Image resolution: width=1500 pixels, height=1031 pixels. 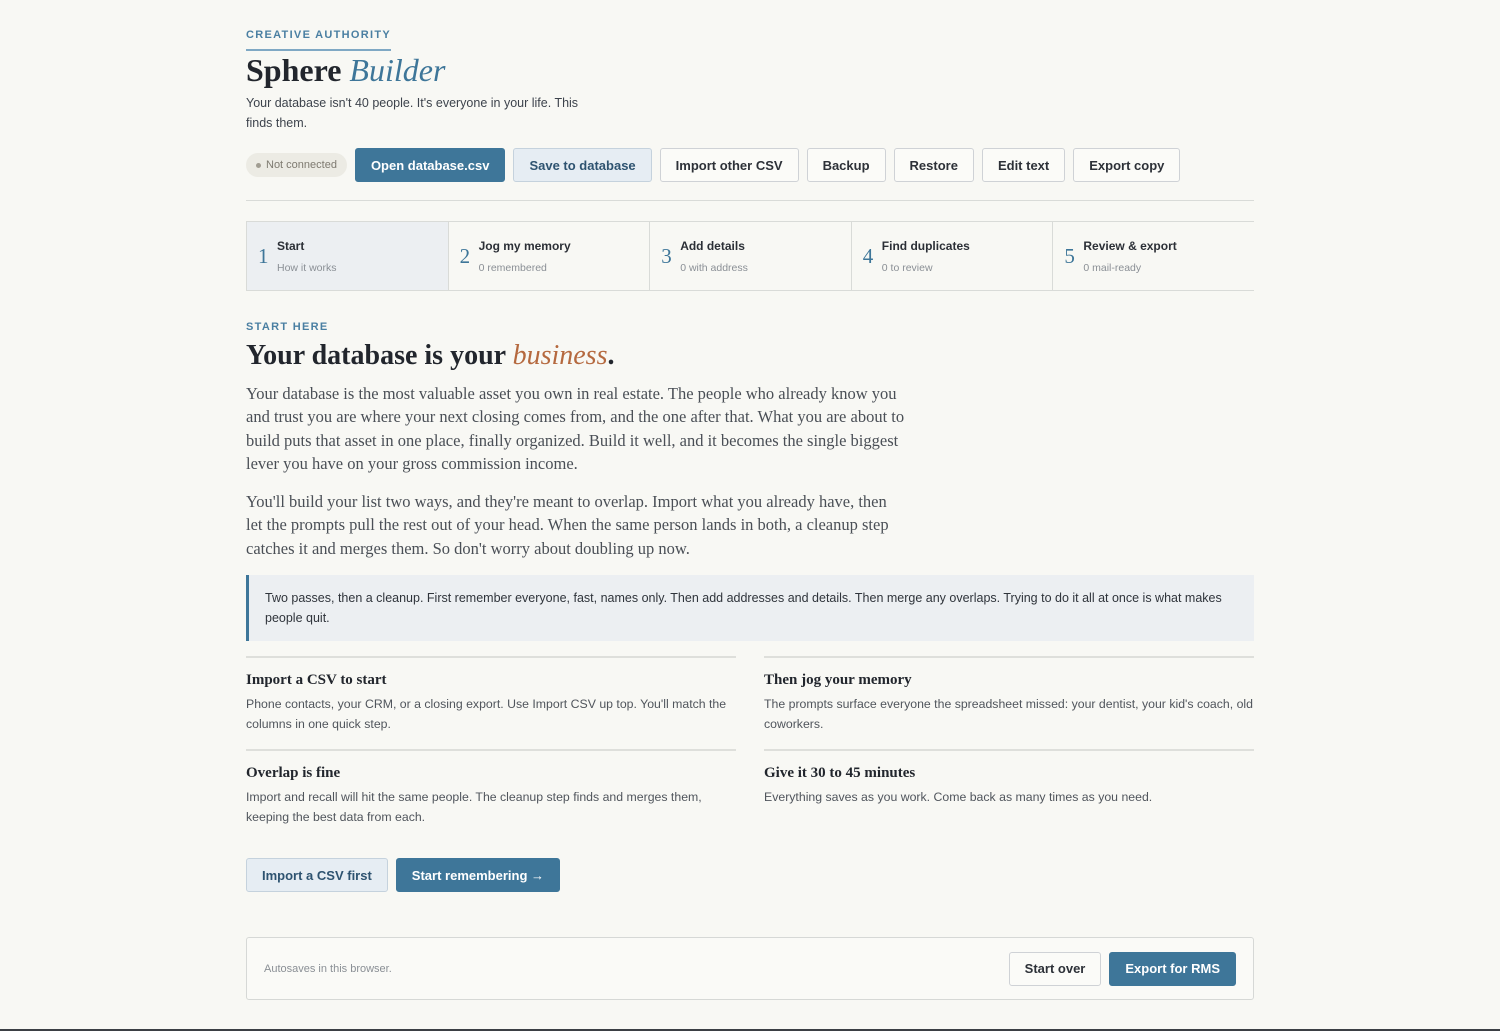 What do you see at coordinates (430, 165) in the screenshot?
I see `open-database-button: Open database.csv` at bounding box center [430, 165].